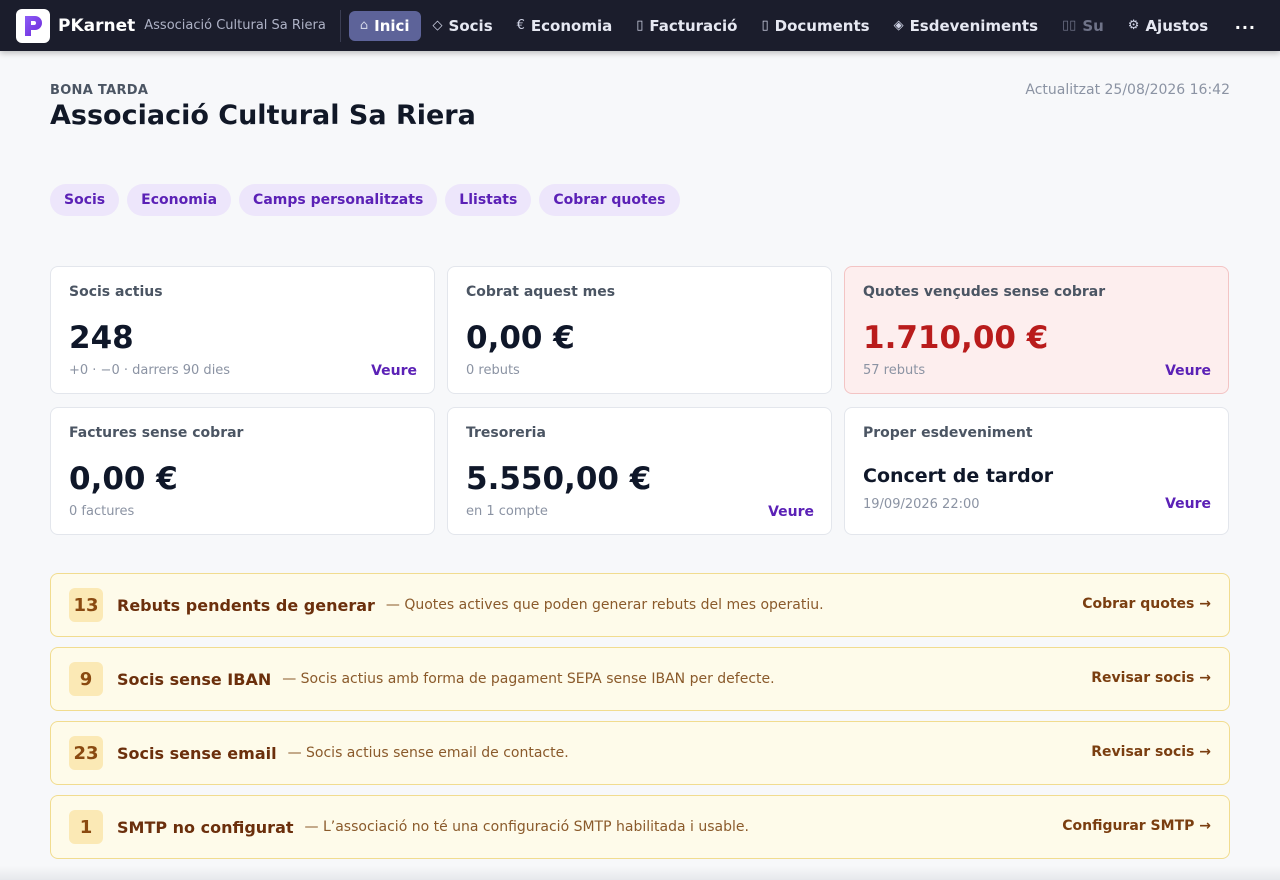  Describe the element at coordinates (493, 370) in the screenshot. I see `card-subtext: 0 rebuts` at that location.